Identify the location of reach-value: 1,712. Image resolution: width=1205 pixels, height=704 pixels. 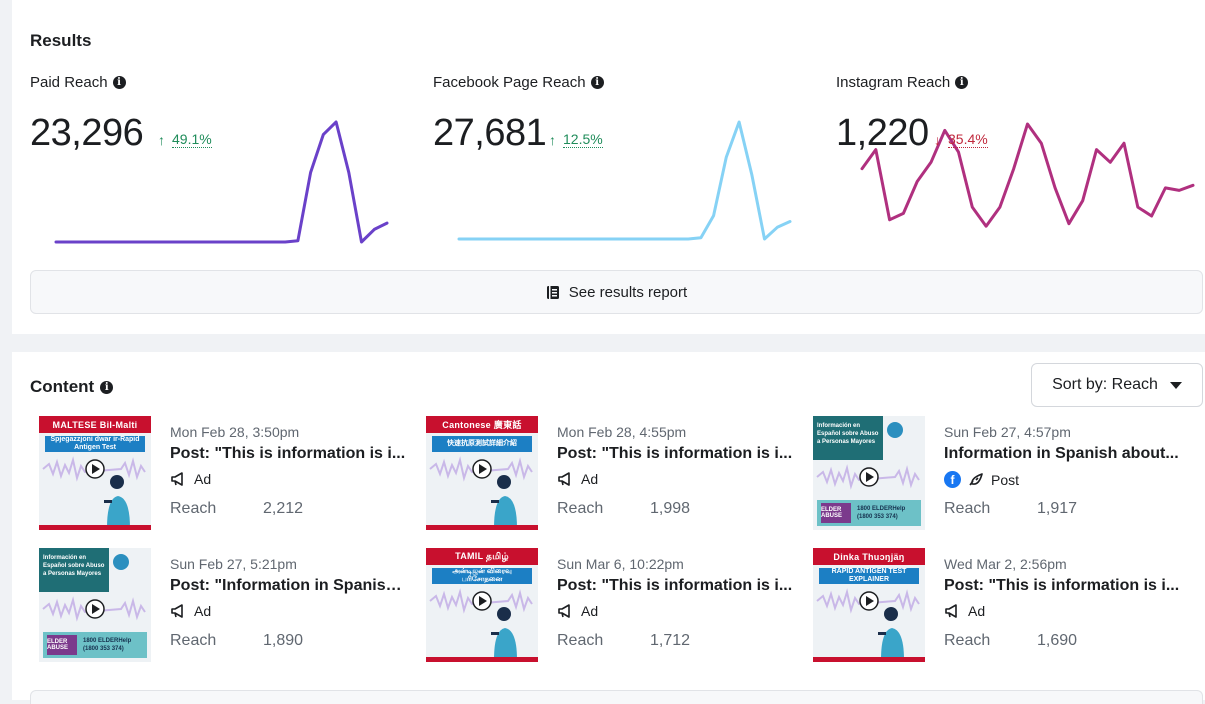
(670, 640).